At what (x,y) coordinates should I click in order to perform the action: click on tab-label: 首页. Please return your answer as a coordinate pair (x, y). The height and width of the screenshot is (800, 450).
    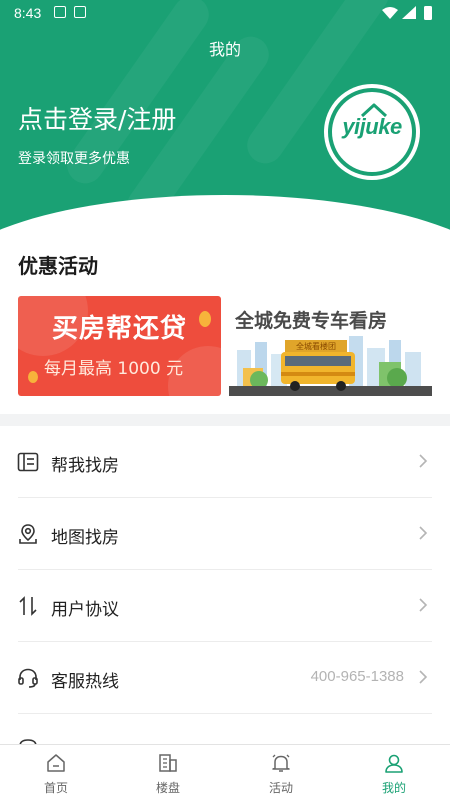
    Looking at the image, I should click on (55, 788).